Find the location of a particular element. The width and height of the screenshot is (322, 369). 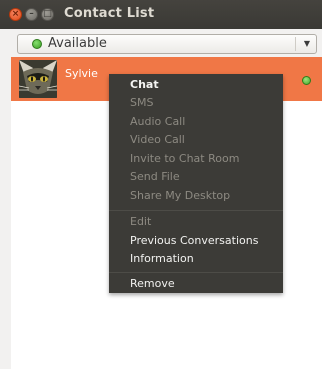

close-window-button: × is located at coordinates (15, 14).